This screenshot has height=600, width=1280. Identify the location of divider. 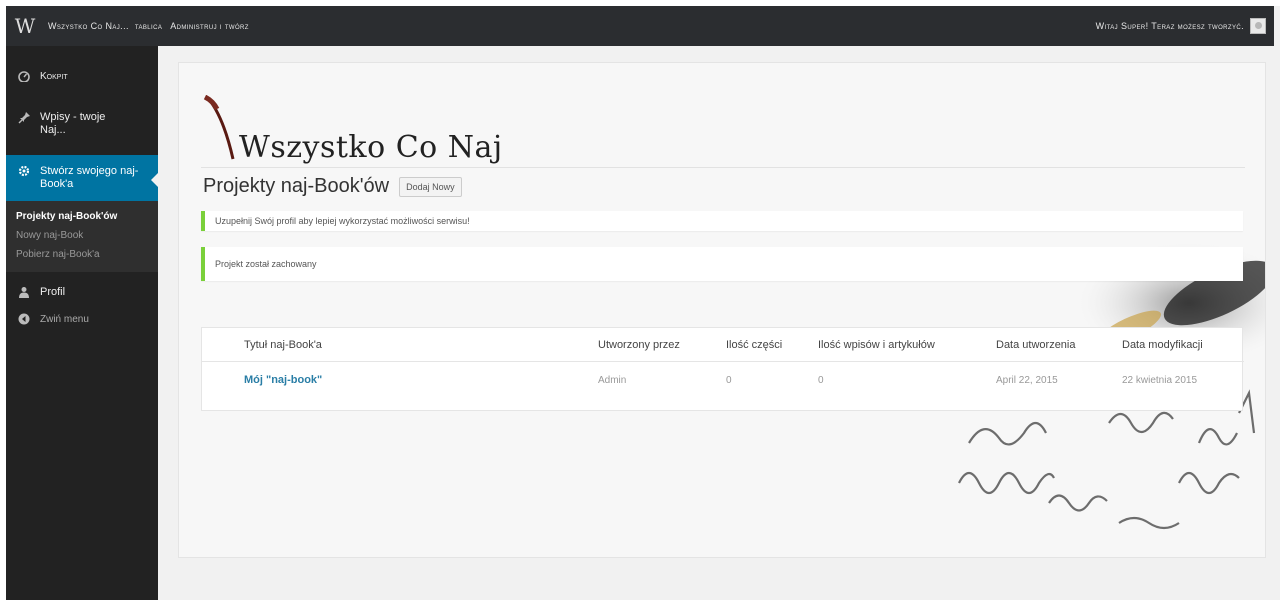
(723, 167).